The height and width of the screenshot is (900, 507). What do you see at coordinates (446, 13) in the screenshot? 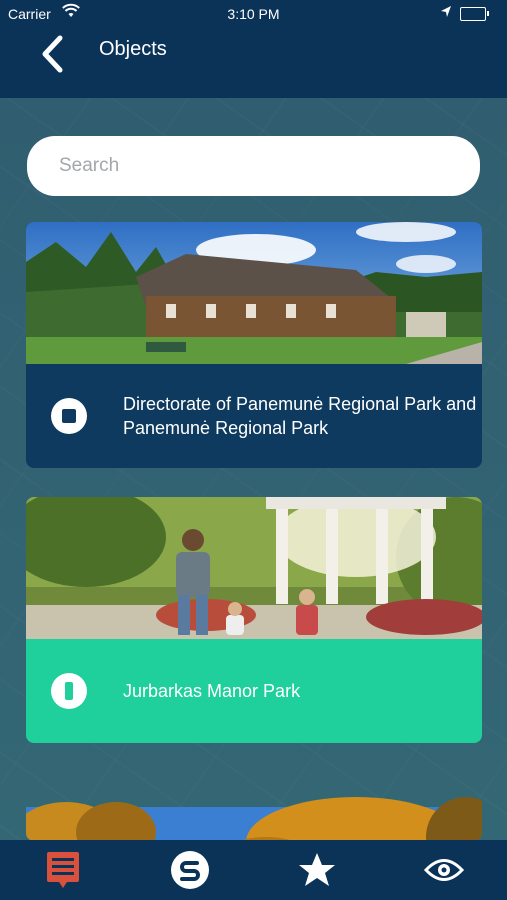
I see `location-arrow-icon` at bounding box center [446, 13].